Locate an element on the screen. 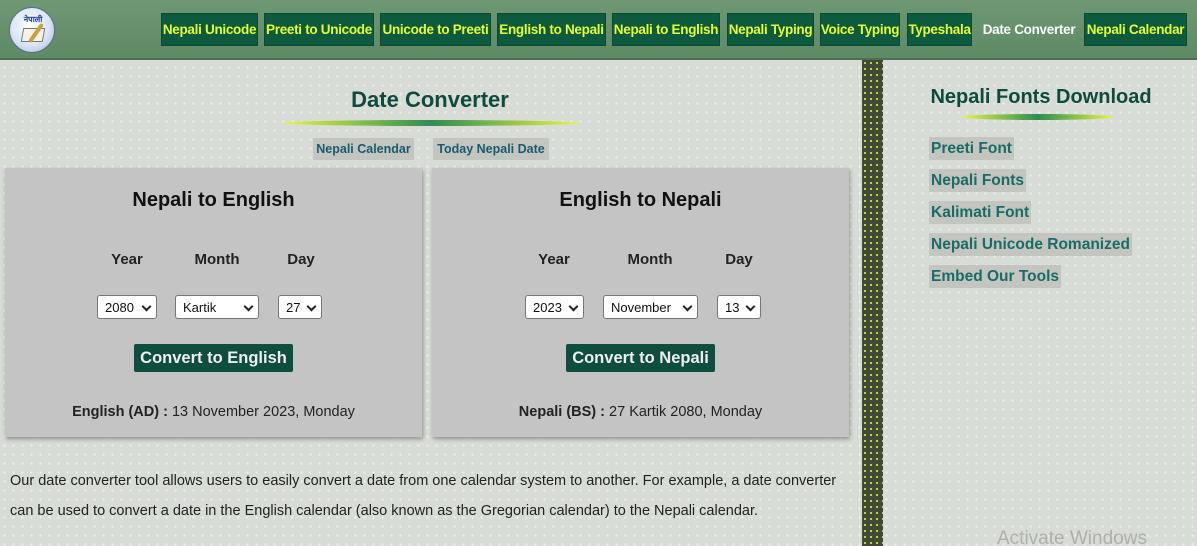  nepali-result: Nepali (BS) : 27 Kartik 2080, Monday is located at coordinates (640, 412).